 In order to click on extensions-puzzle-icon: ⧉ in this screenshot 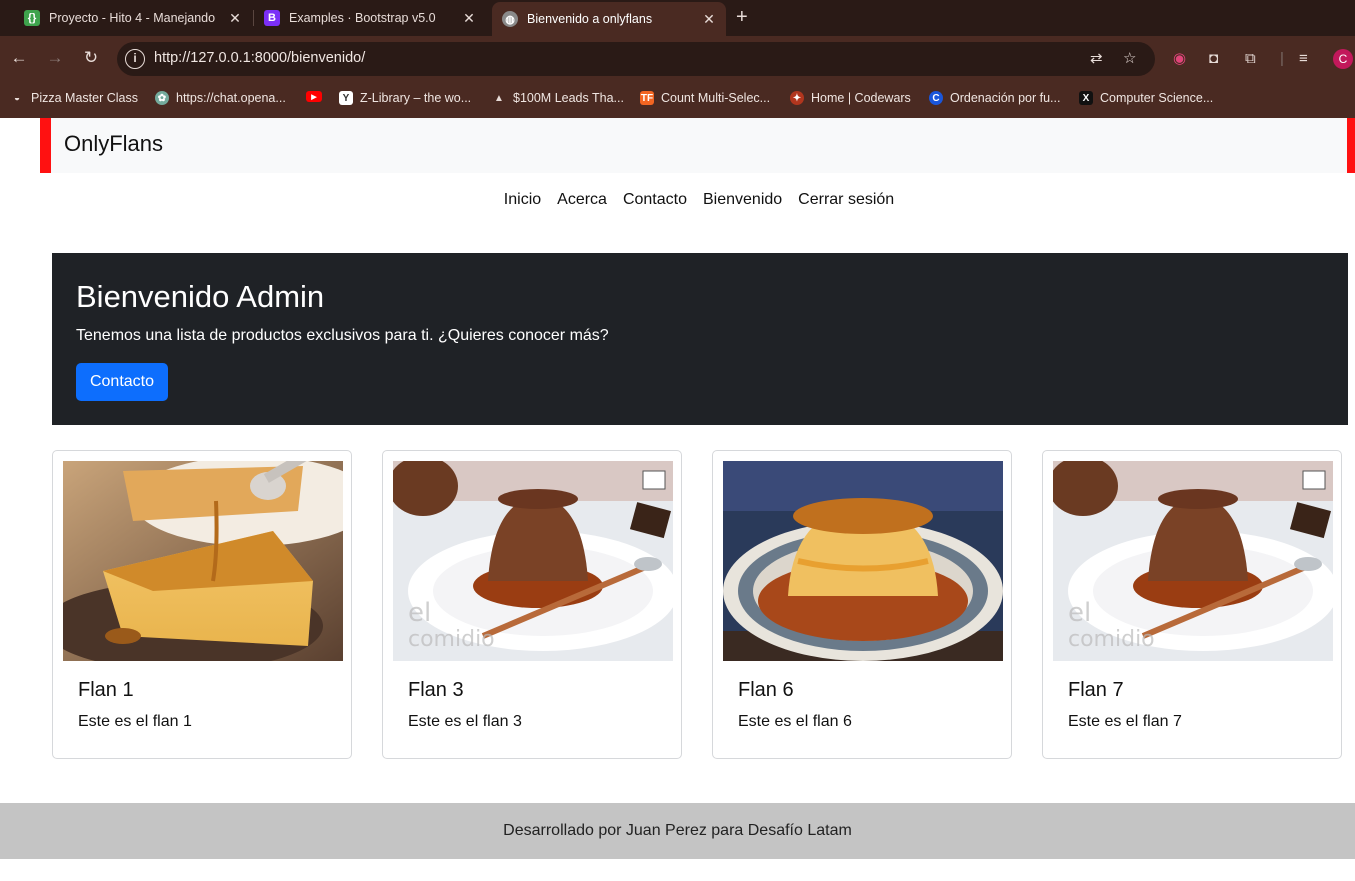, I will do `click(1250, 59)`.